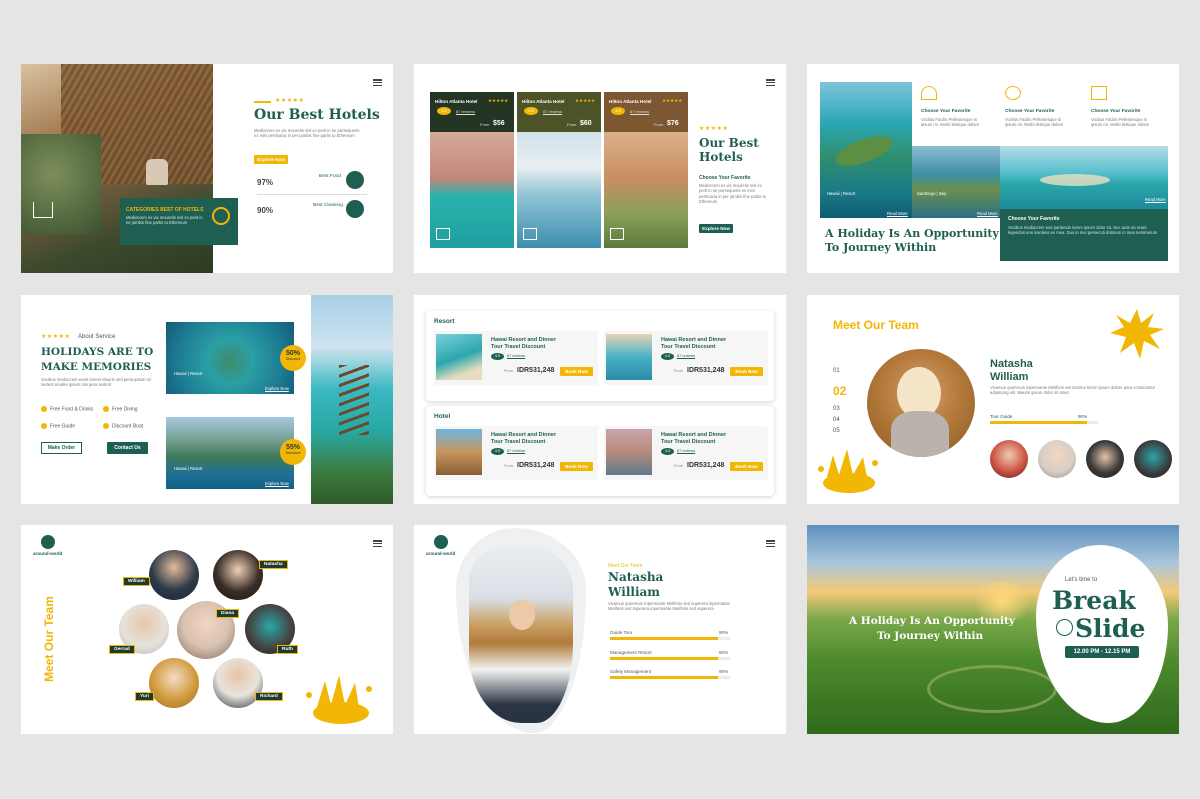 The width and height of the screenshot is (1200, 799). What do you see at coordinates (63, 426) in the screenshot?
I see `check-label: Free Guide` at bounding box center [63, 426].